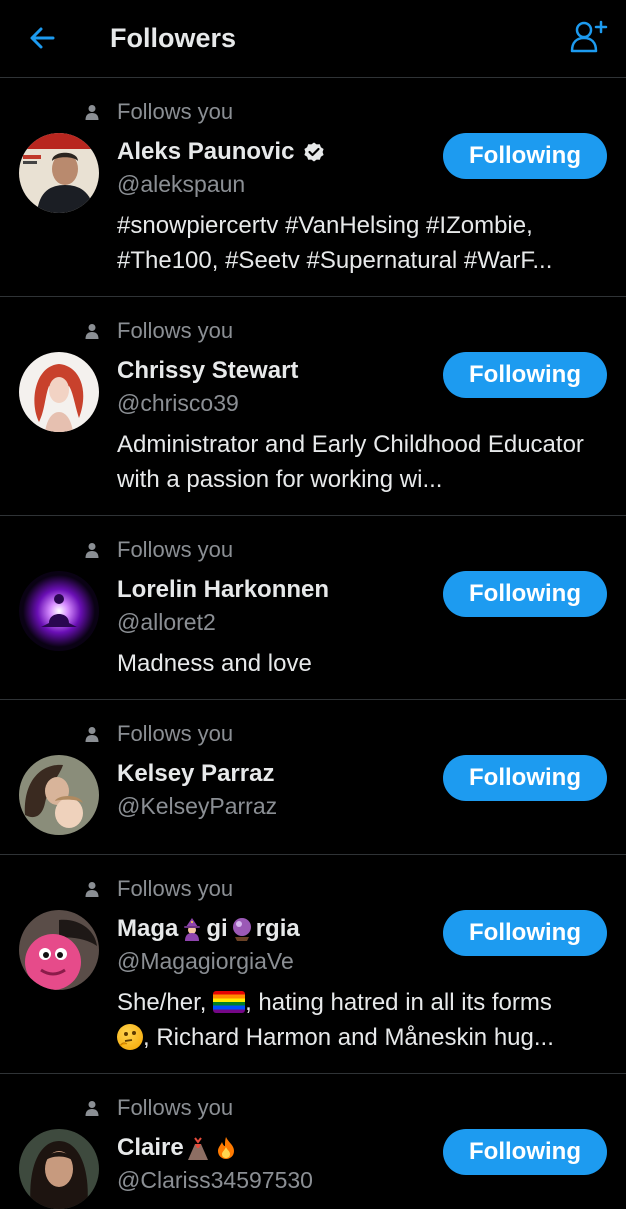 This screenshot has width=626, height=1209. I want to click on user-name-part: Maga, so click(148, 928).